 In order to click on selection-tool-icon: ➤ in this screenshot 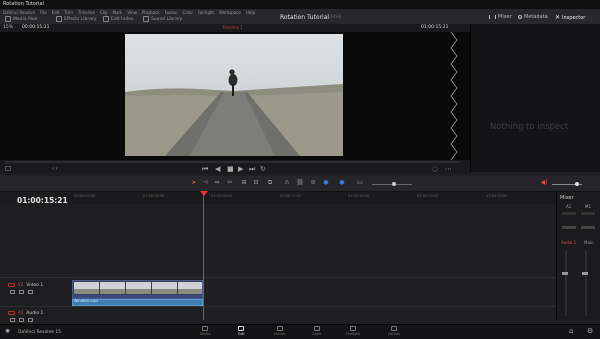, I will do `click(194, 183)`.